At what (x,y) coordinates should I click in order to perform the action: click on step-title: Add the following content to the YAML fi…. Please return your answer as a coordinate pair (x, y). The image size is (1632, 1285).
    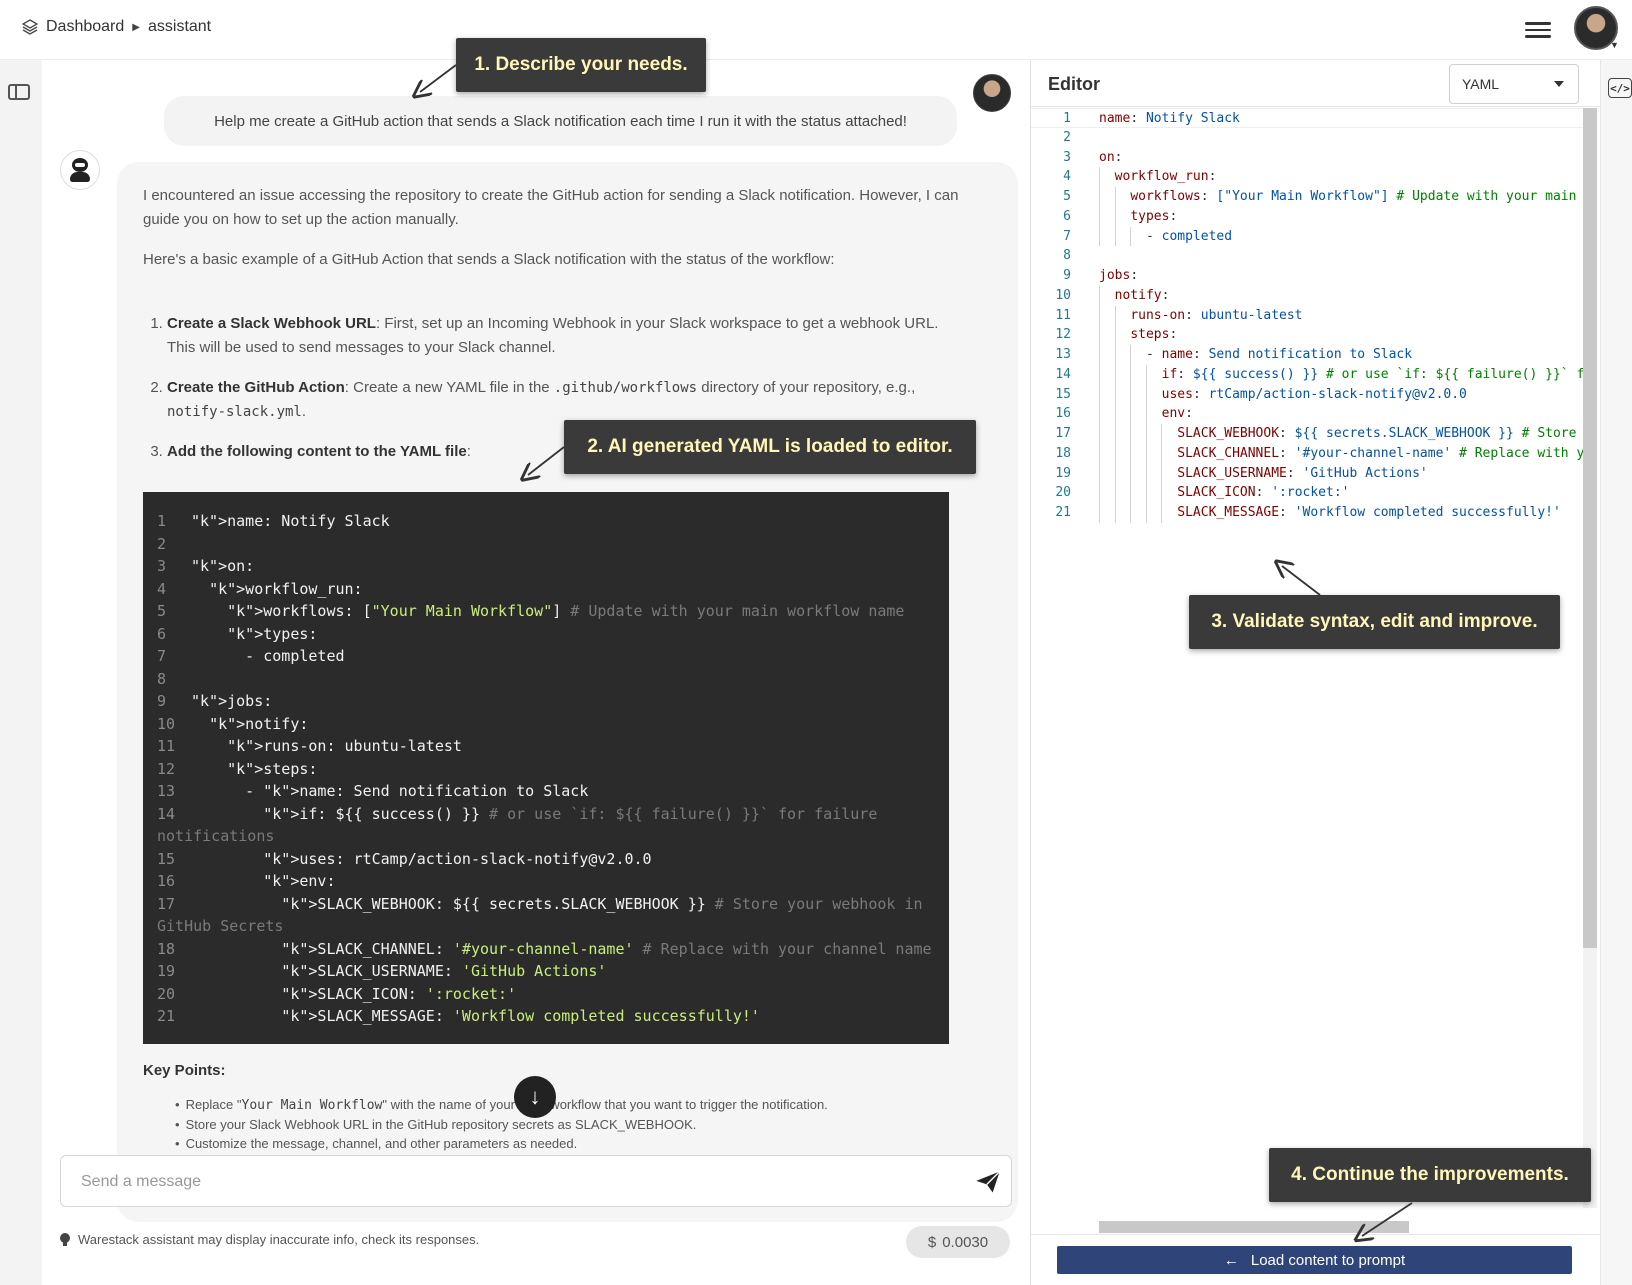
    Looking at the image, I should click on (317, 451).